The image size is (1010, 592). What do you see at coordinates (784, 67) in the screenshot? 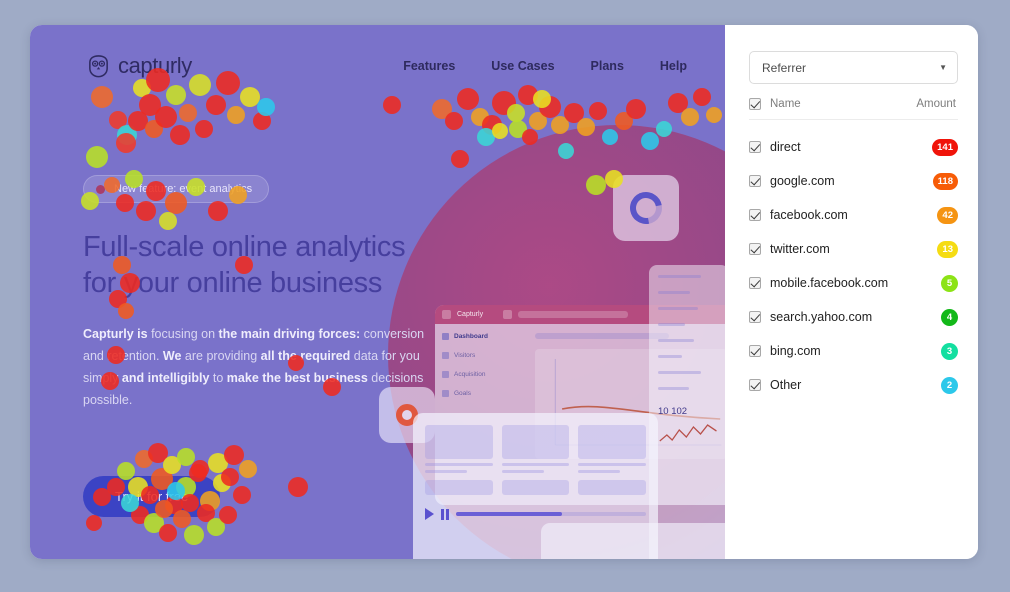
I see `referrer-dropdown-value: Referrer` at bounding box center [784, 67].